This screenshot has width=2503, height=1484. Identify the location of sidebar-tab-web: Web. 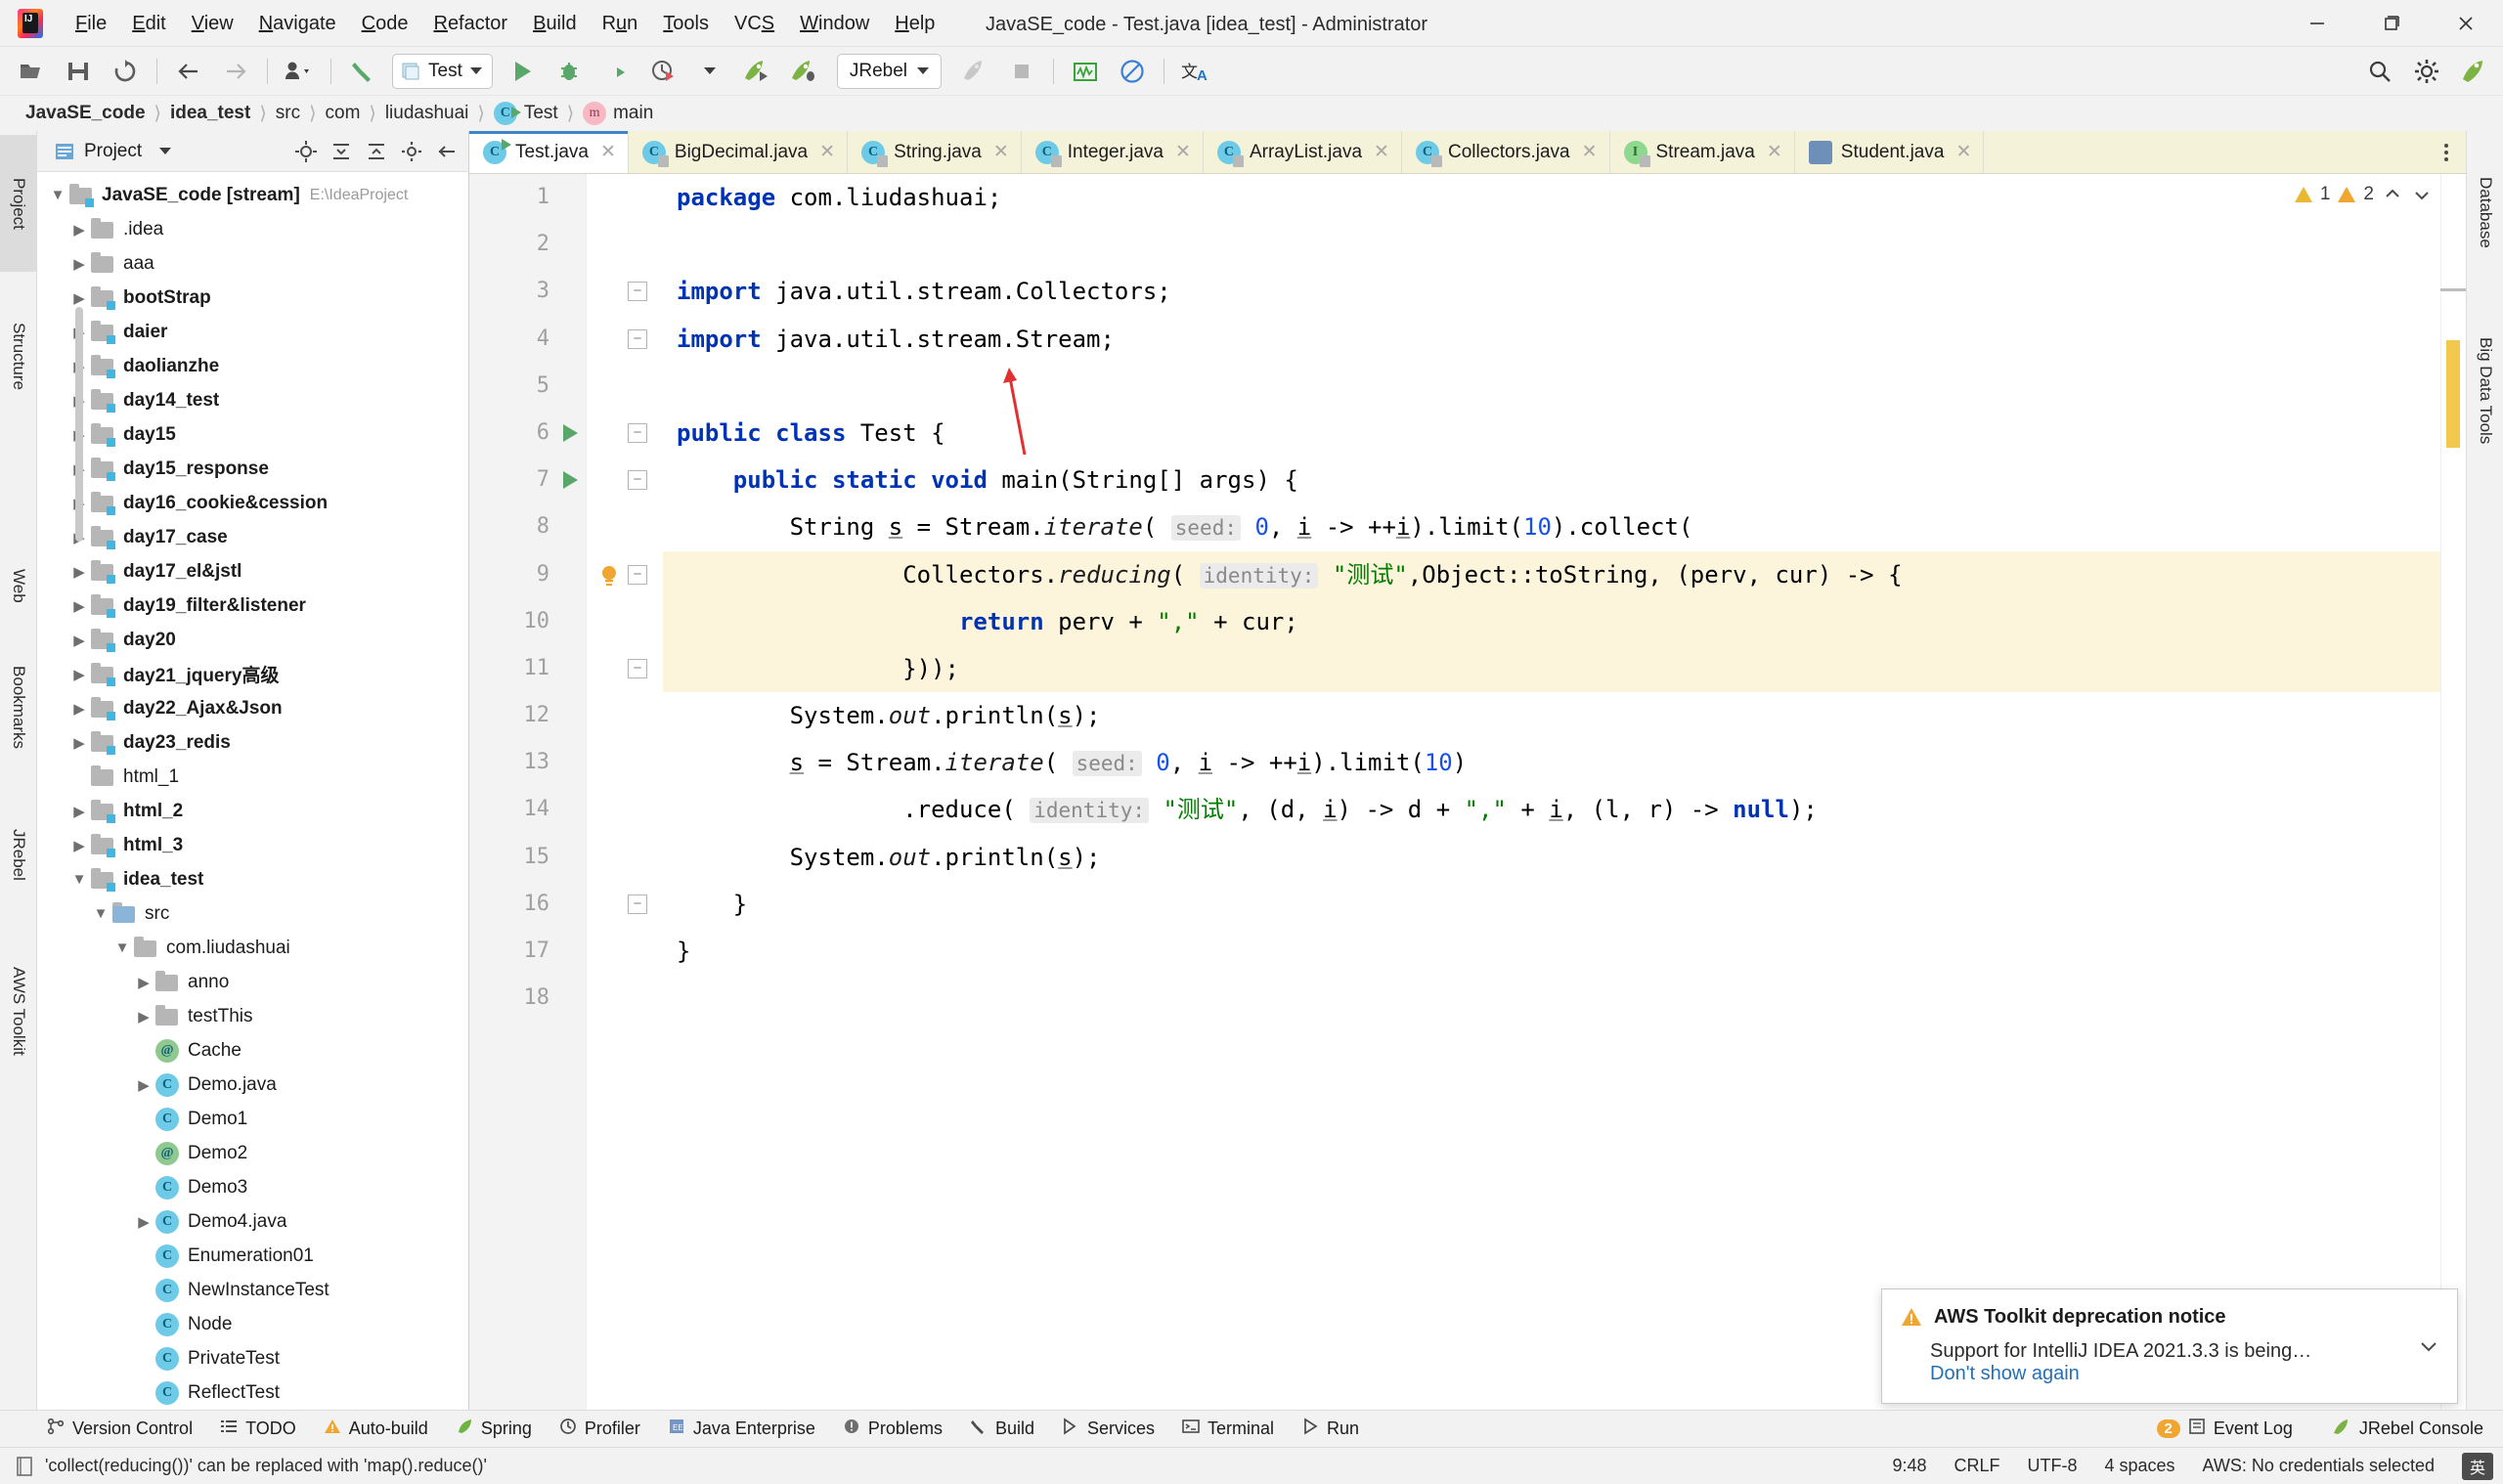
(18, 586).